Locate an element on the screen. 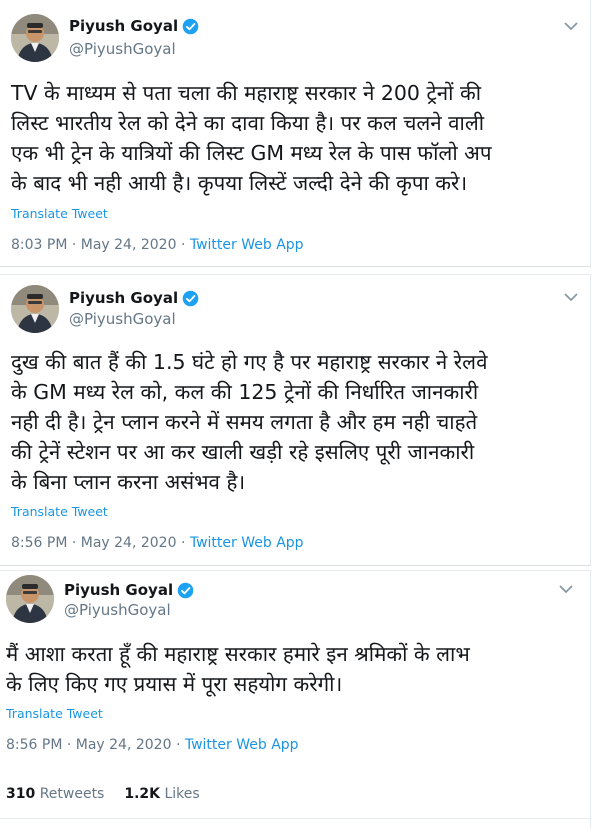 Image resolution: width=606 pixels, height=830 pixels. retweets-stat: 310 Retweets is located at coordinates (55, 794).